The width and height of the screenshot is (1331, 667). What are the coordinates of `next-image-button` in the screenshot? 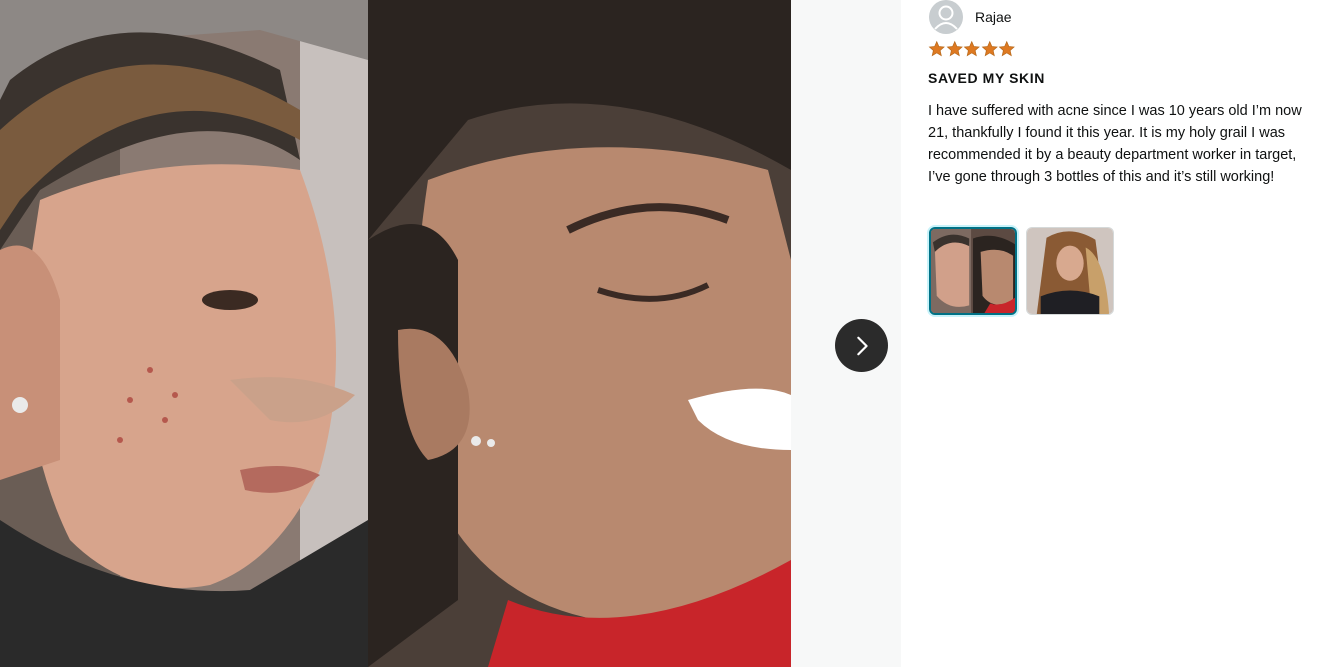 It's located at (861, 345).